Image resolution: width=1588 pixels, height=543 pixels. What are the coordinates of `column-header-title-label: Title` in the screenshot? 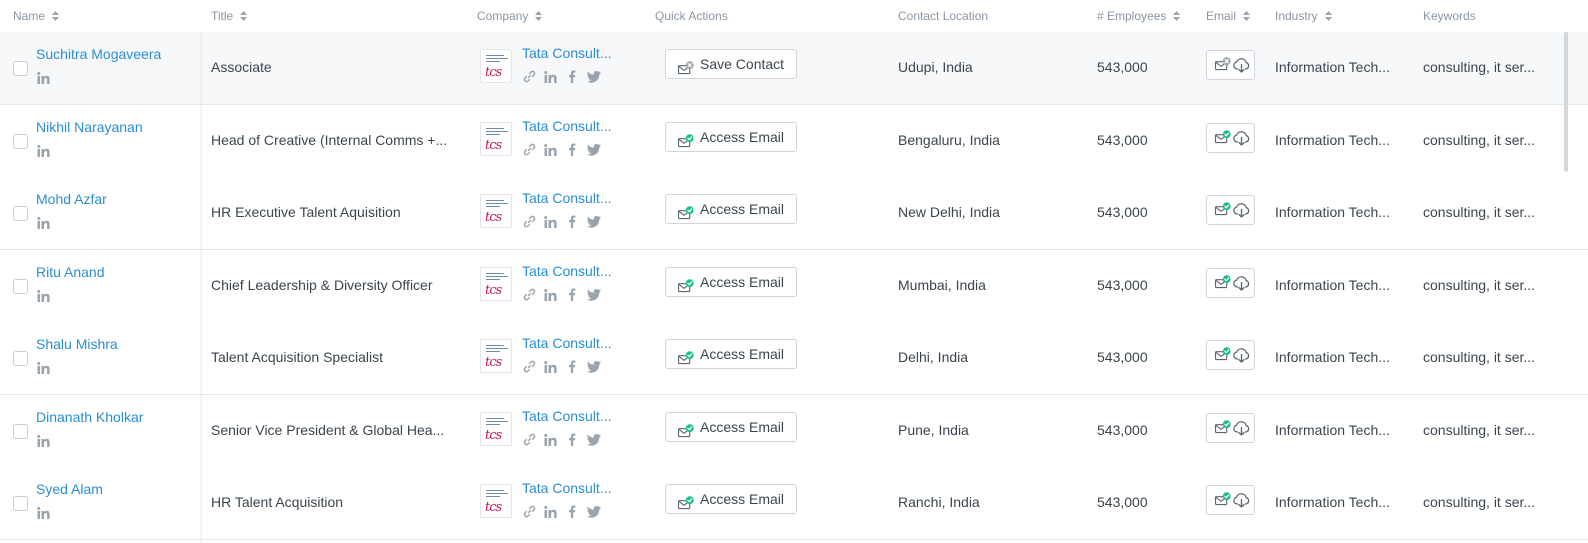 It's located at (222, 16).